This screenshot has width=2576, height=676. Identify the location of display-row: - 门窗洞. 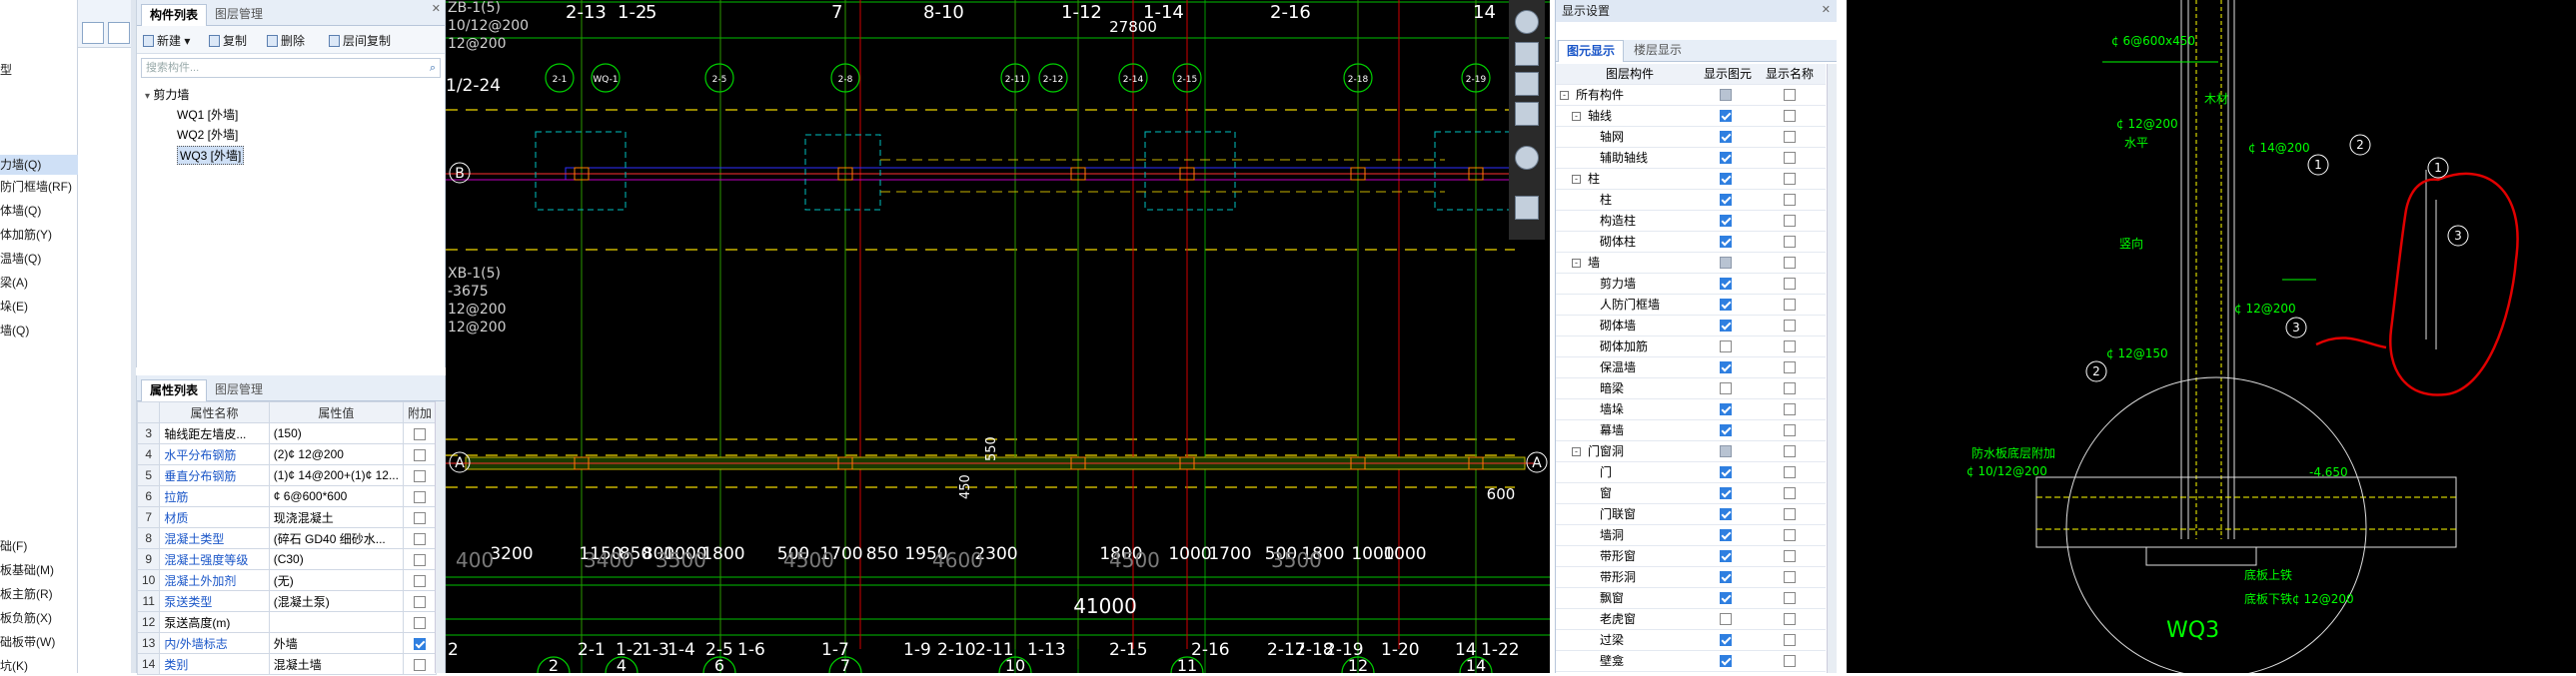
(1691, 451).